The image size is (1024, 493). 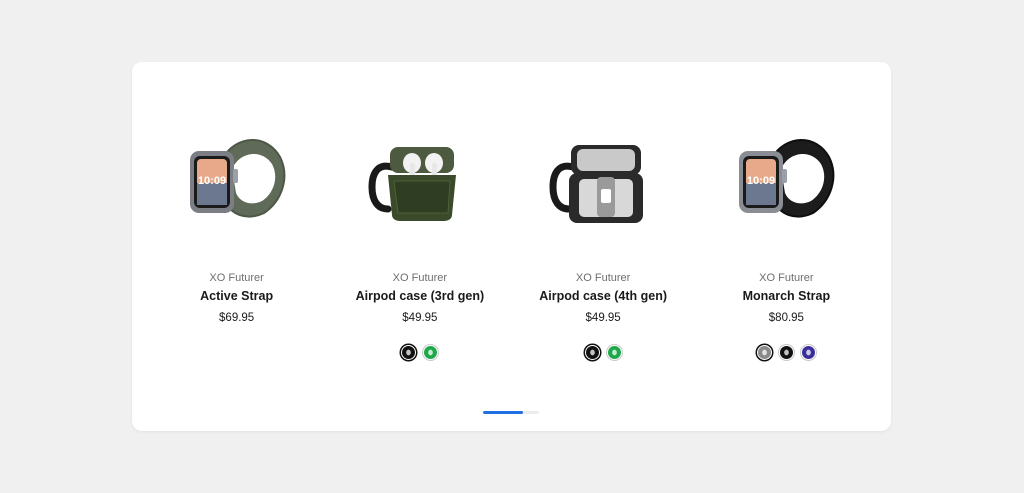 What do you see at coordinates (786, 179) in the screenshot?
I see `watch-strap-black-icon: 10:09` at bounding box center [786, 179].